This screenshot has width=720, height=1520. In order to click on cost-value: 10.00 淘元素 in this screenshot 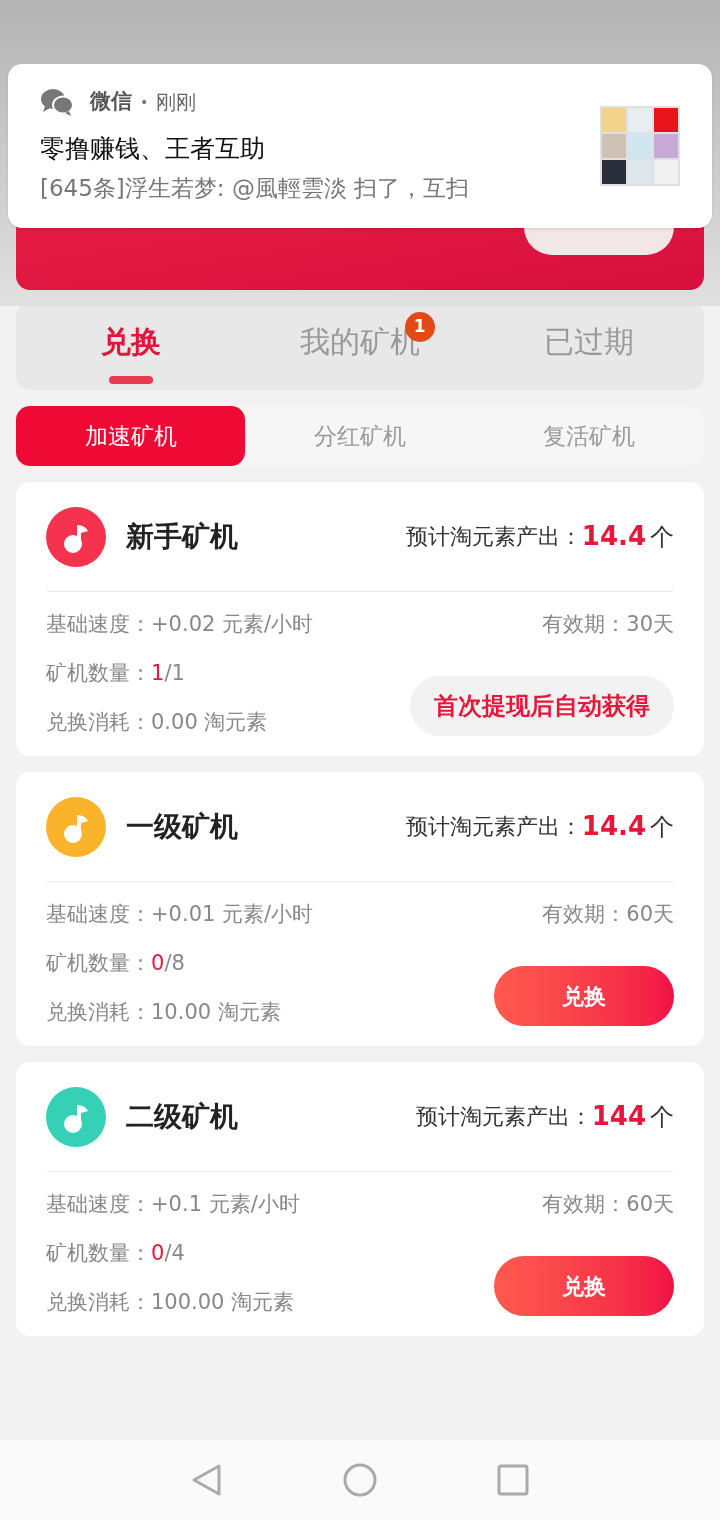, I will do `click(216, 1012)`.